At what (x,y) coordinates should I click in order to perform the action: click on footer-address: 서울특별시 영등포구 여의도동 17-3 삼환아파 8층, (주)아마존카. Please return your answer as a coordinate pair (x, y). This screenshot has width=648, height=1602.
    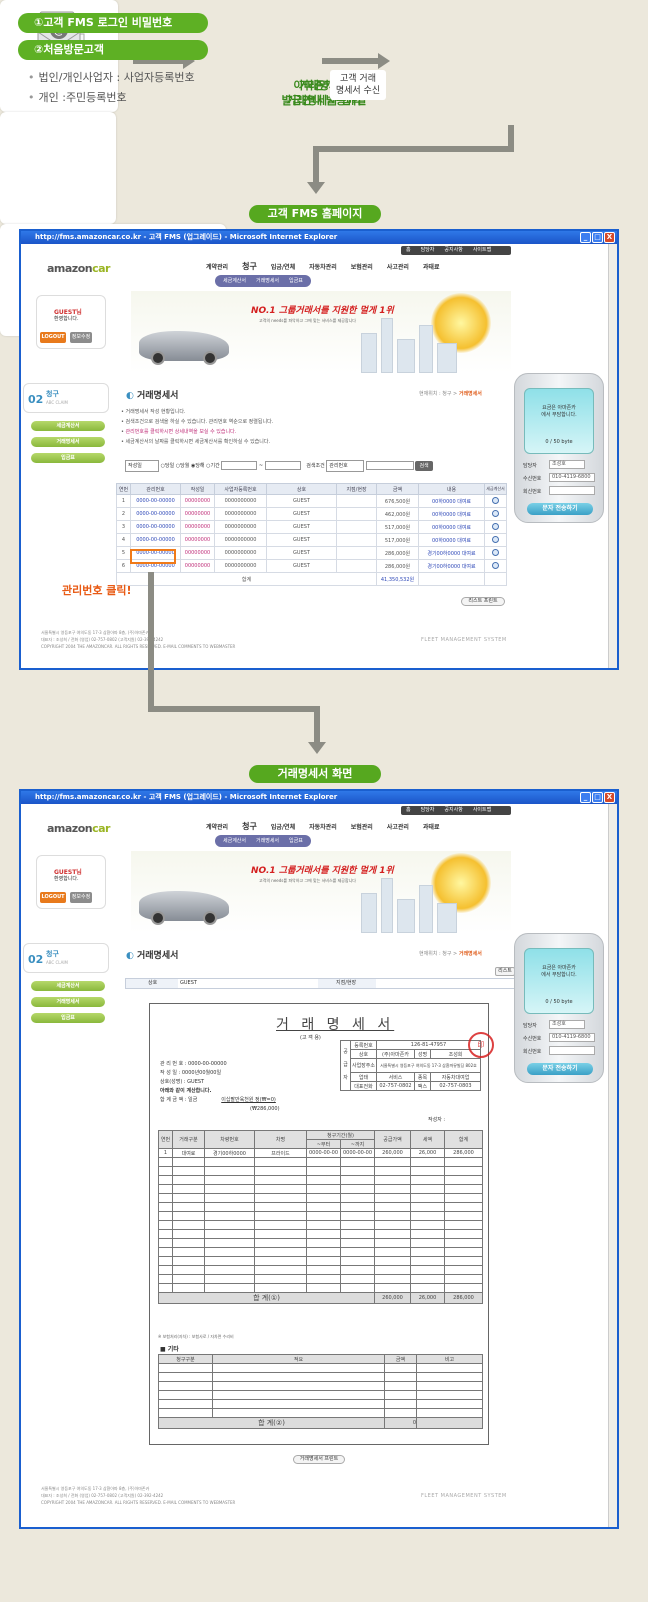
    Looking at the image, I should click on (95, 632).